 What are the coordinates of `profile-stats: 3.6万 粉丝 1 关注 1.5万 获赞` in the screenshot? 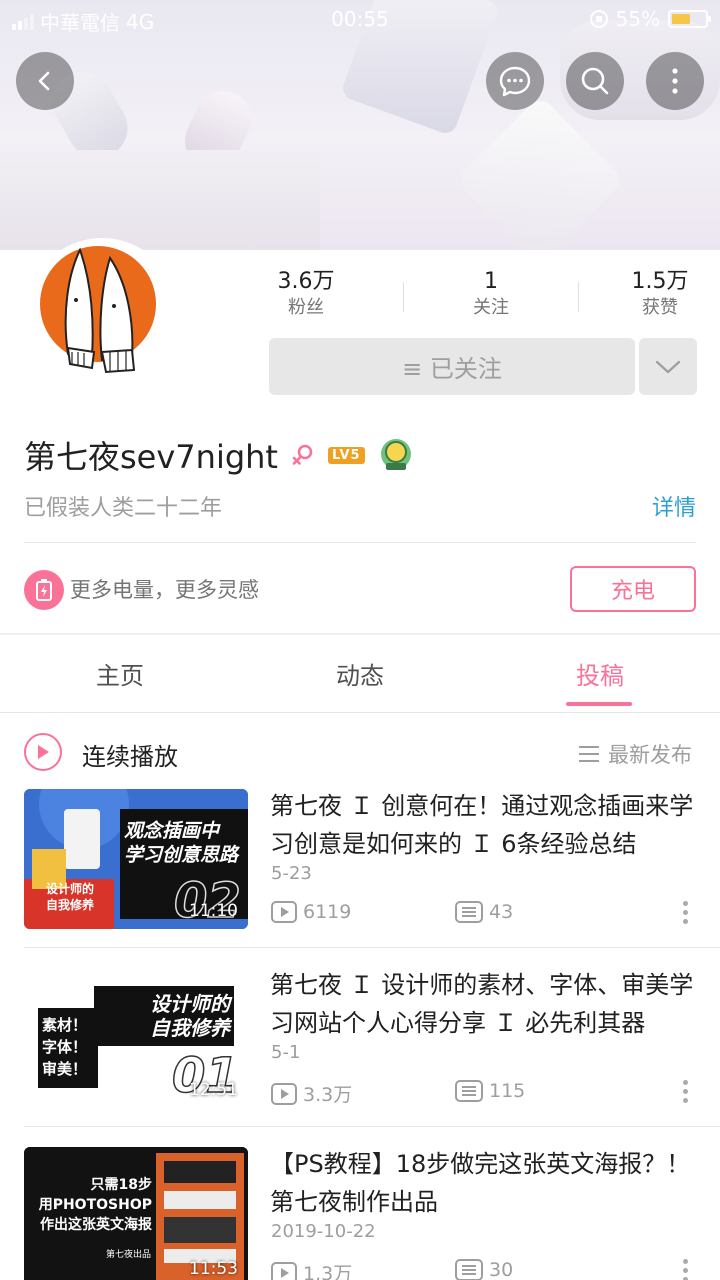 It's located at (478, 298).